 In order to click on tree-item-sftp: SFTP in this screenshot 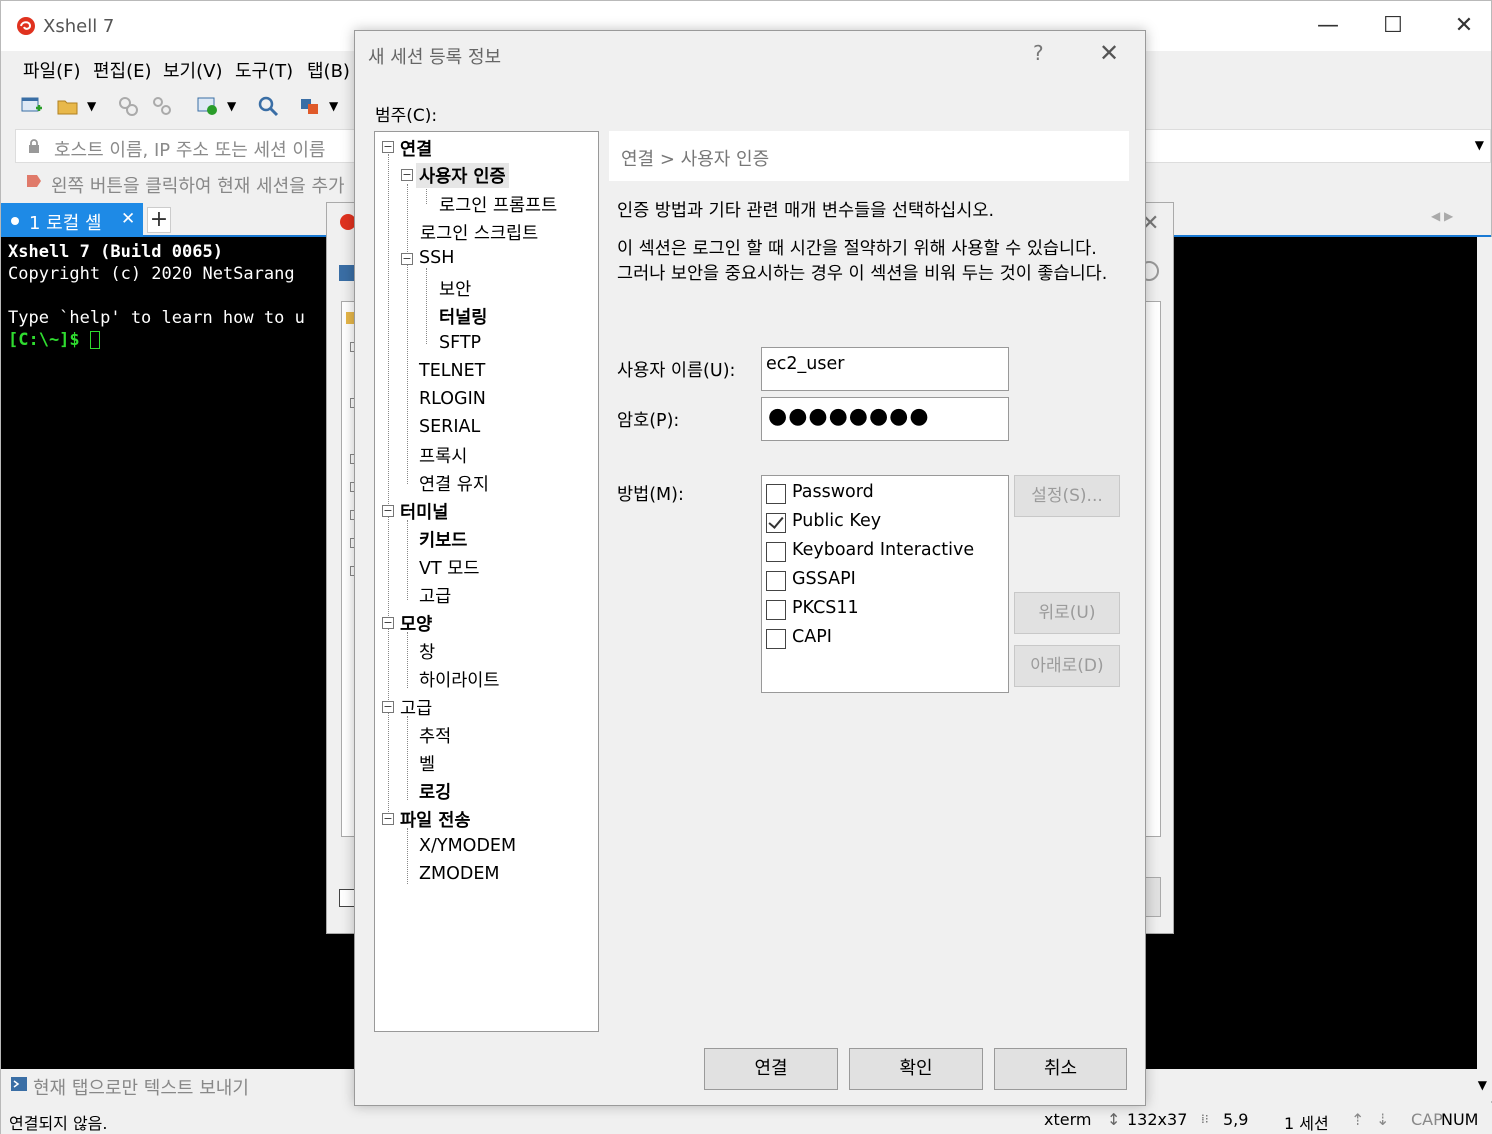, I will do `click(460, 343)`.